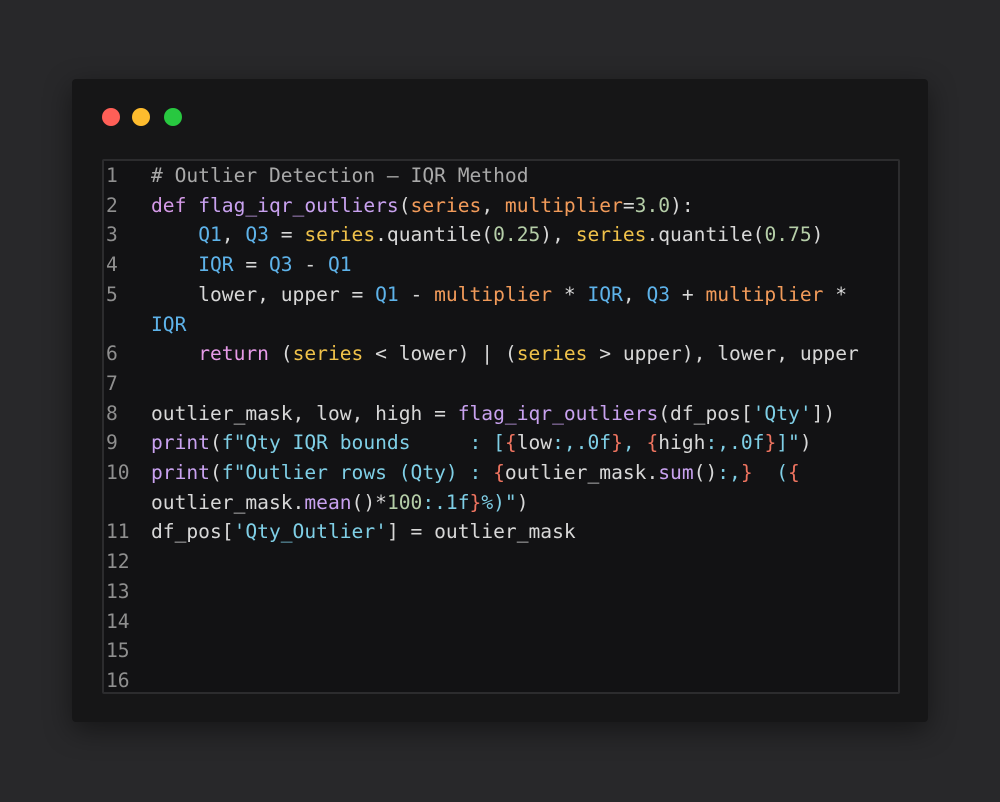 Image resolution: width=1000 pixels, height=802 pixels. Describe the element at coordinates (118, 532) in the screenshot. I see `line-number: 11` at that location.